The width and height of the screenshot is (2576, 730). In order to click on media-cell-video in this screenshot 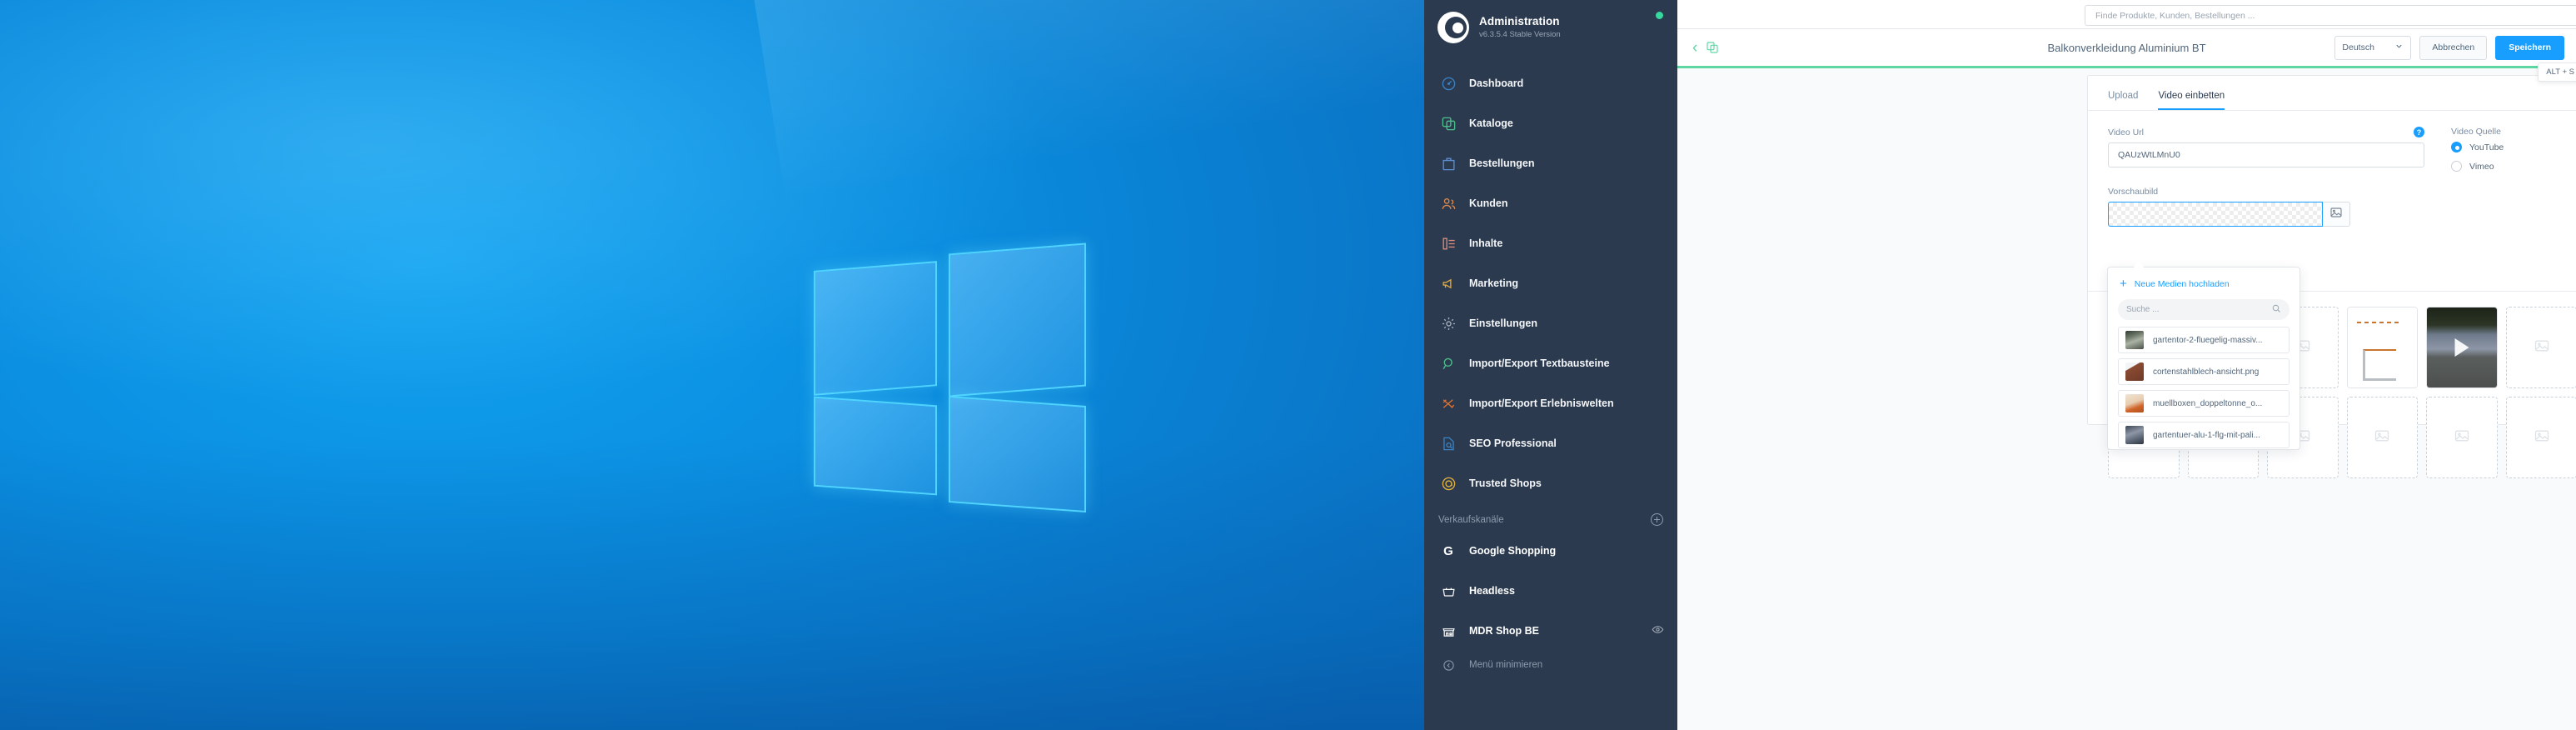, I will do `click(2462, 347)`.